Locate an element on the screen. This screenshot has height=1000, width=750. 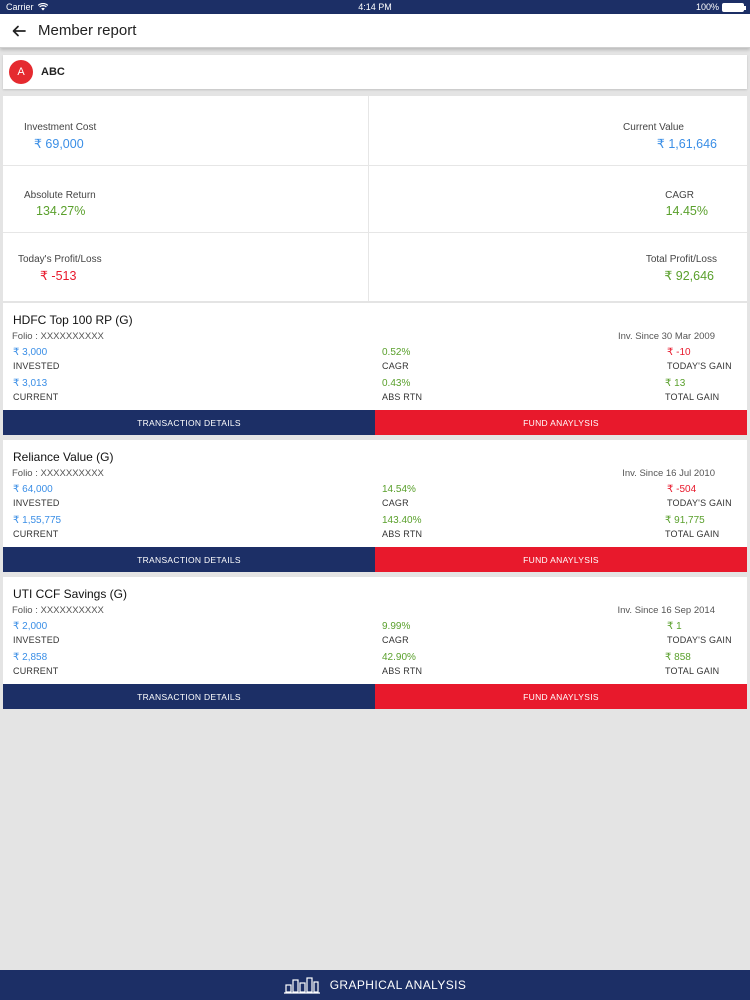
avatar: A is located at coordinates (21, 72).